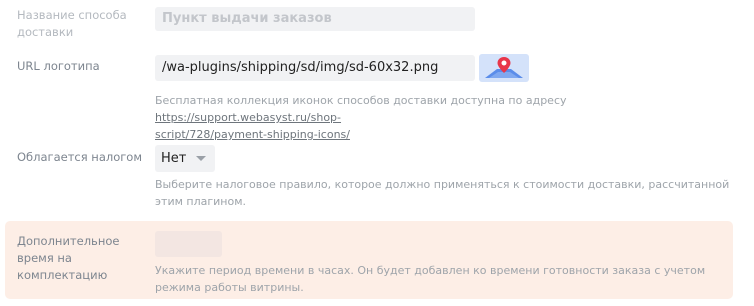 The height and width of the screenshot is (306, 754). What do you see at coordinates (58, 66) in the screenshot?
I see `logo-url-label: URL логотипа` at bounding box center [58, 66].